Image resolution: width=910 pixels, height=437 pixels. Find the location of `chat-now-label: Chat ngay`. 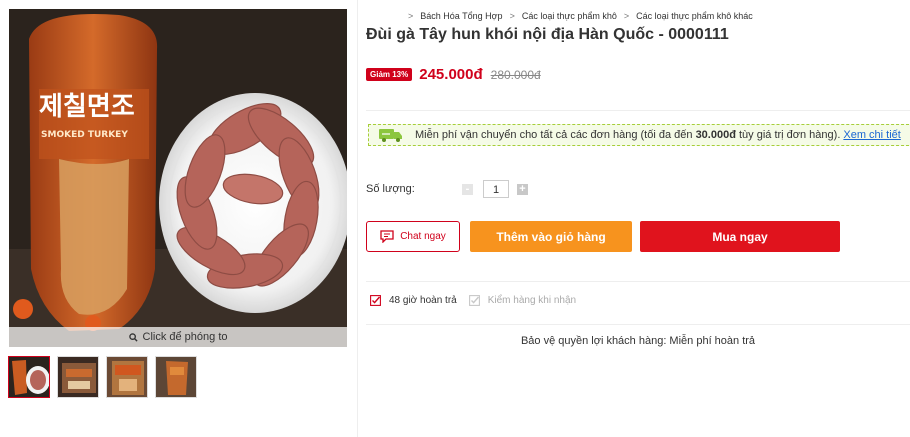

chat-now-label: Chat ngay is located at coordinates (423, 236).